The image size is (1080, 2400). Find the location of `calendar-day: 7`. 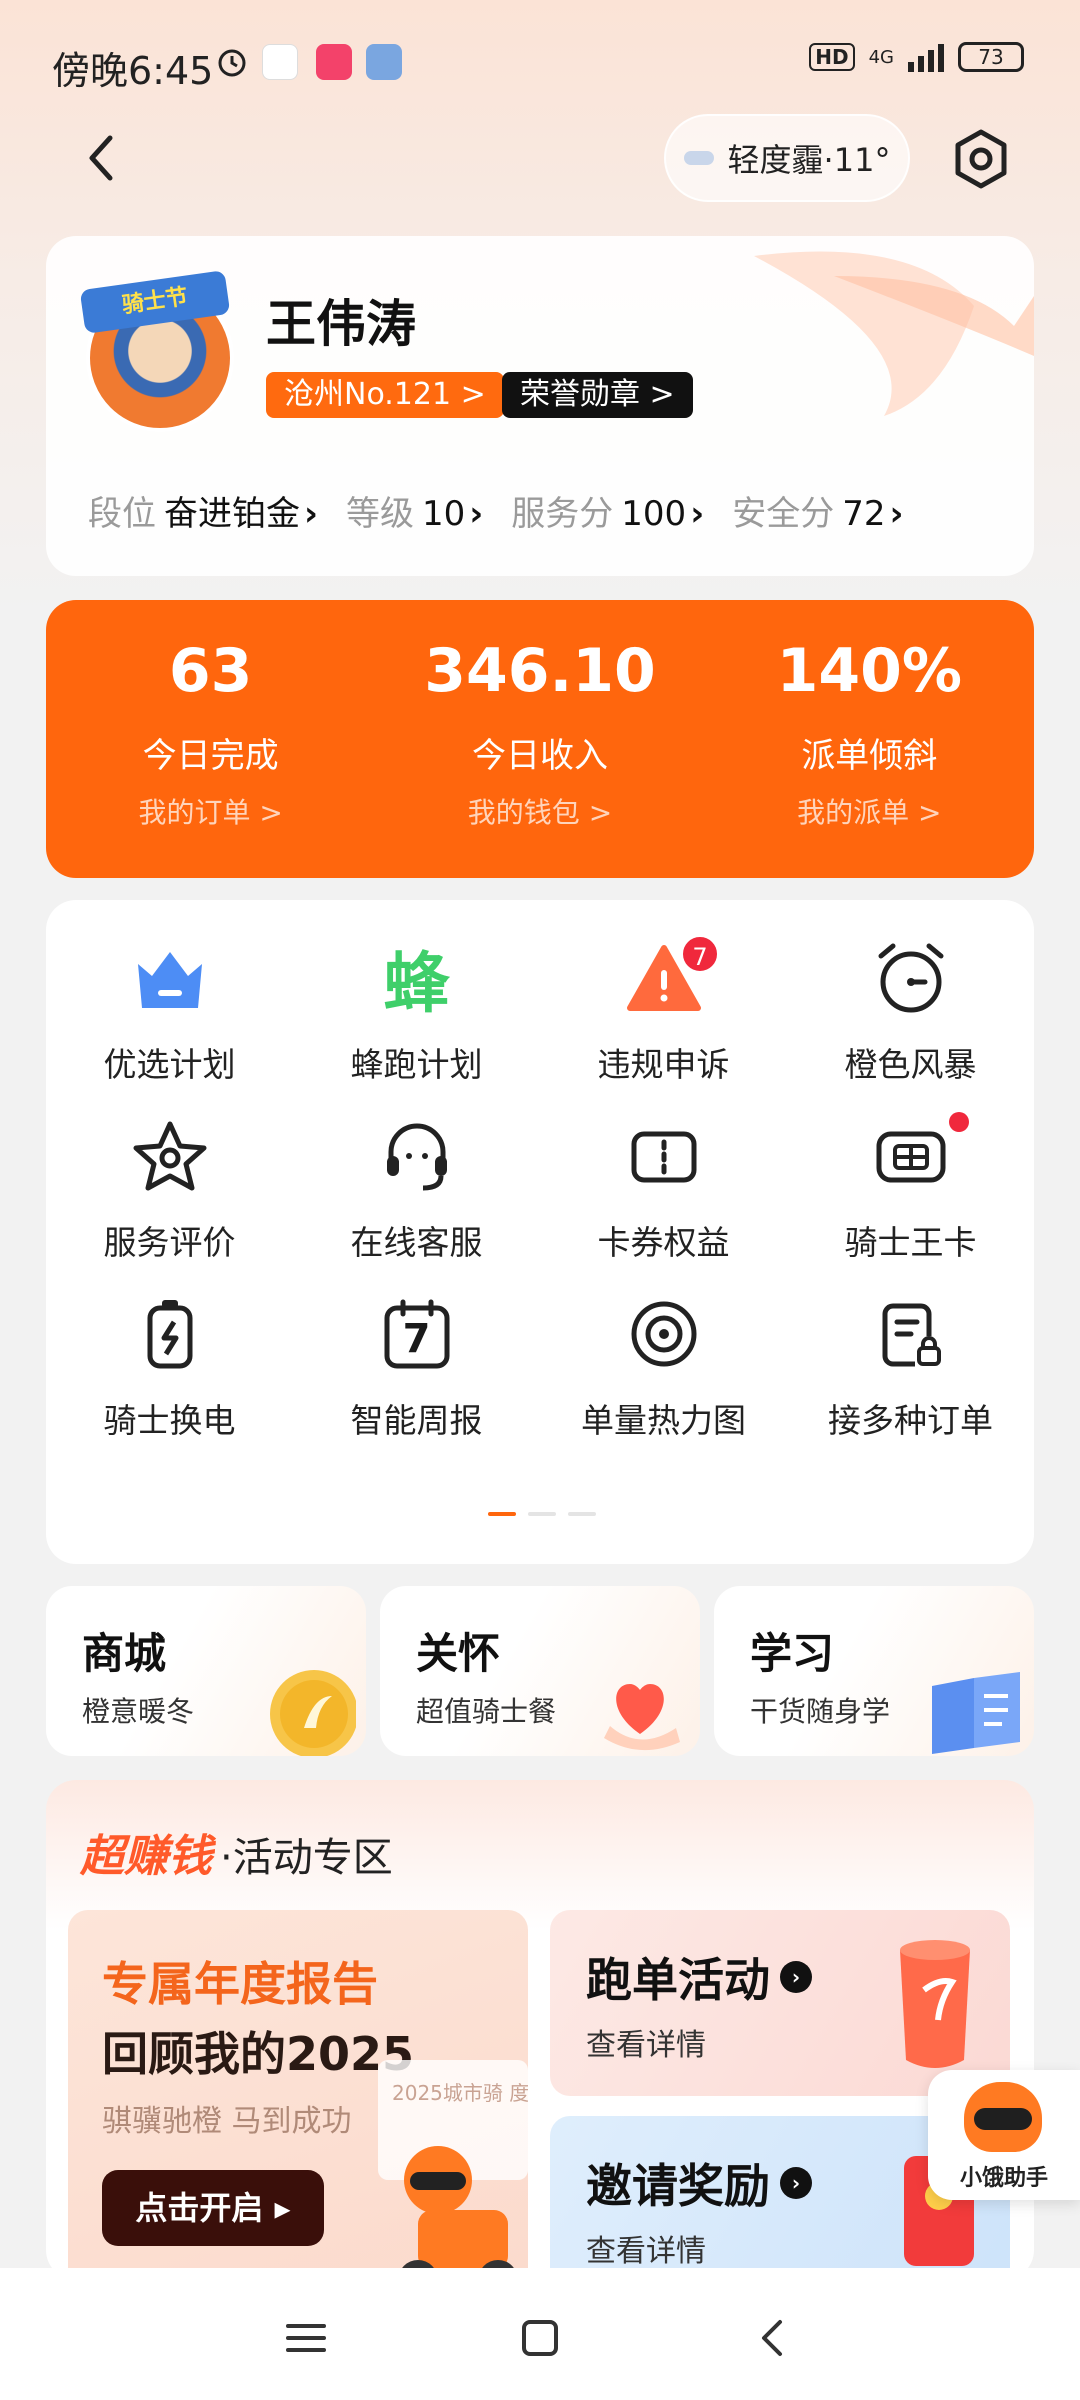

calendar-day: 7 is located at coordinates (416, 1339).